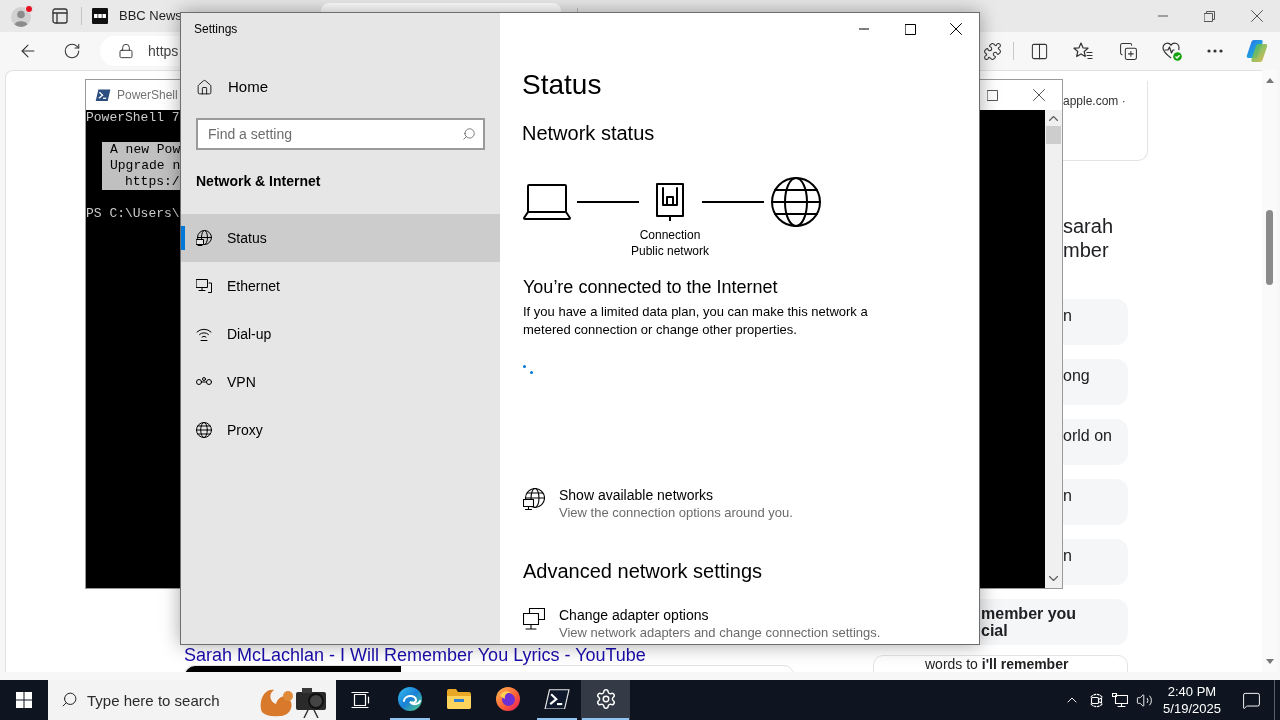 The height and width of the screenshot is (720, 1280). Describe the element at coordinates (1039, 51) in the screenshot. I see `split-screen-icon` at that location.